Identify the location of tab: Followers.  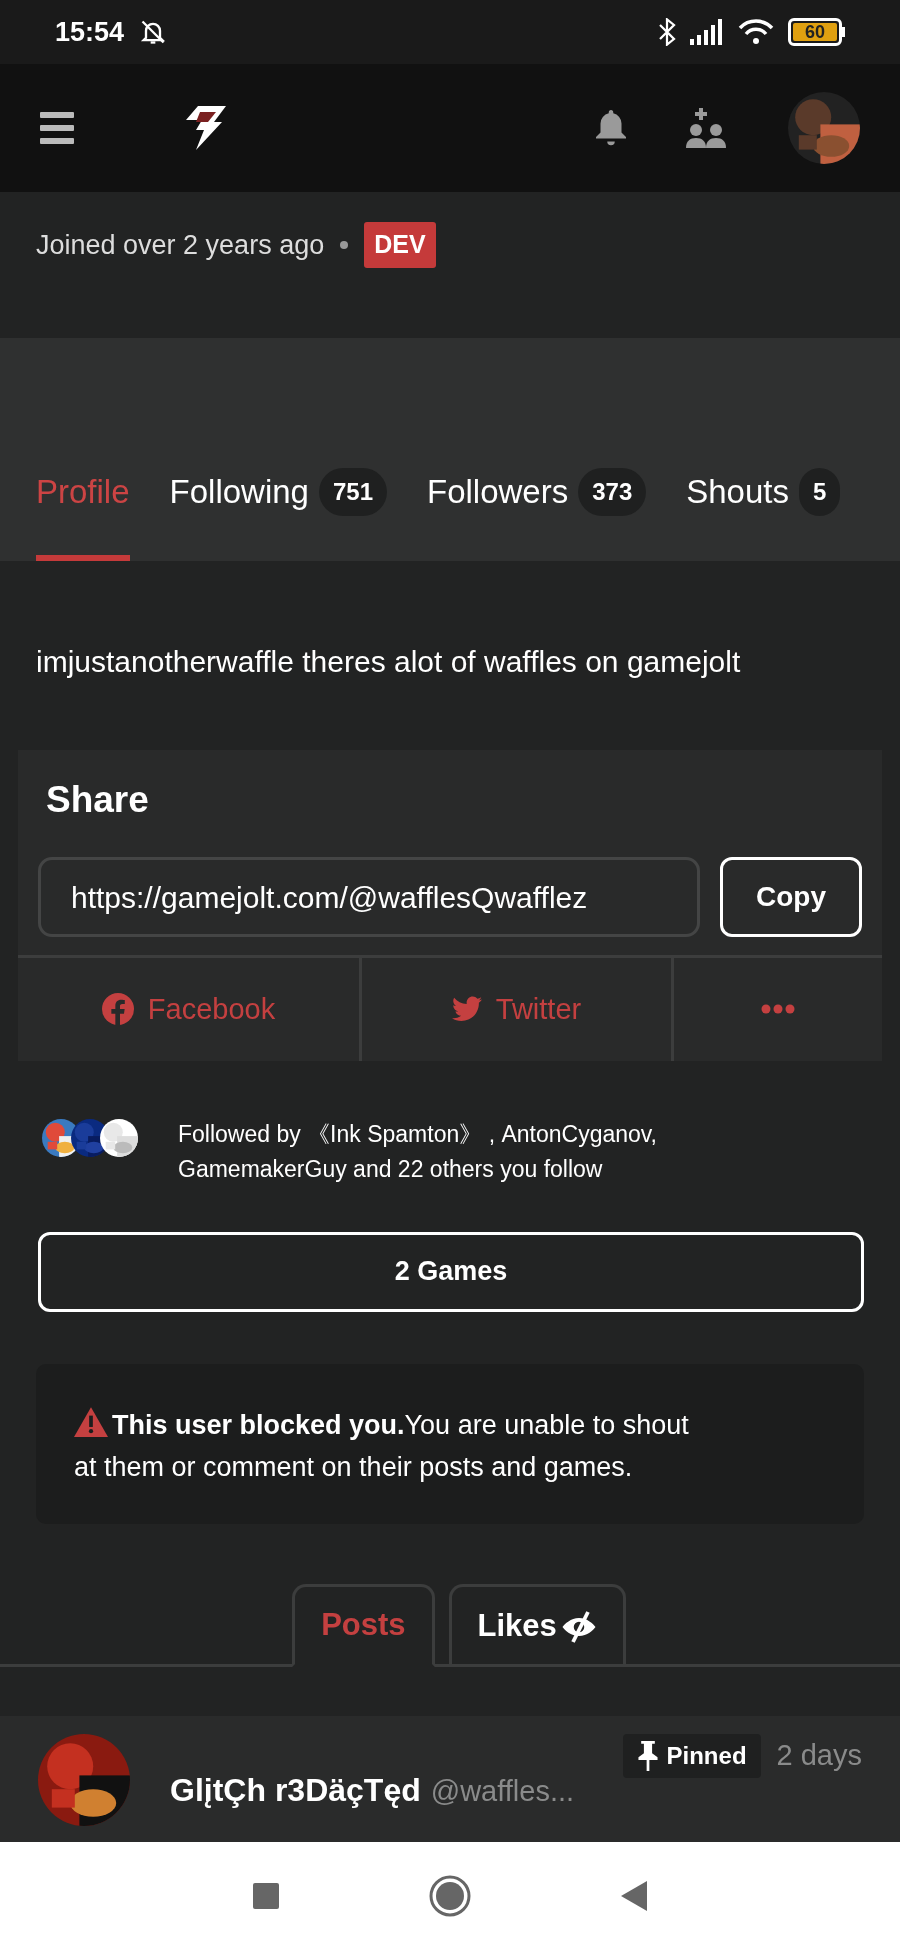
(498, 491).